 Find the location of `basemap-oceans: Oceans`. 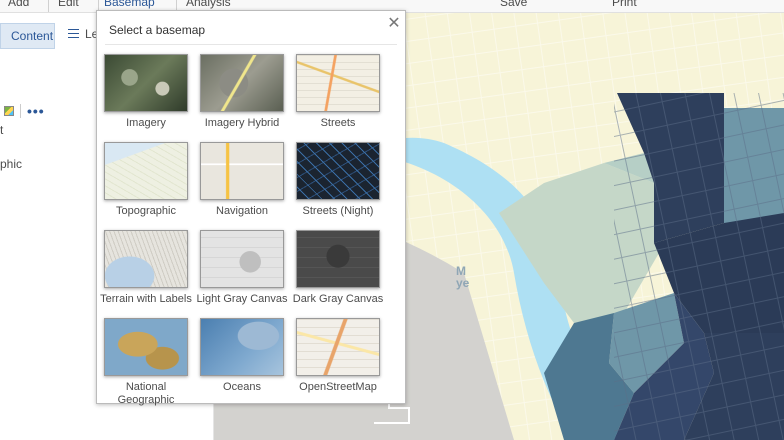

basemap-oceans: Oceans is located at coordinates (242, 356).